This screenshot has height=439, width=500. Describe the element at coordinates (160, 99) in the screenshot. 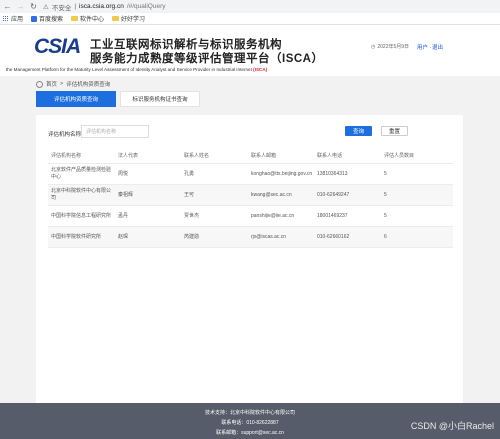

I see `tab-certificate-query: 标识服务机构证书查询` at that location.